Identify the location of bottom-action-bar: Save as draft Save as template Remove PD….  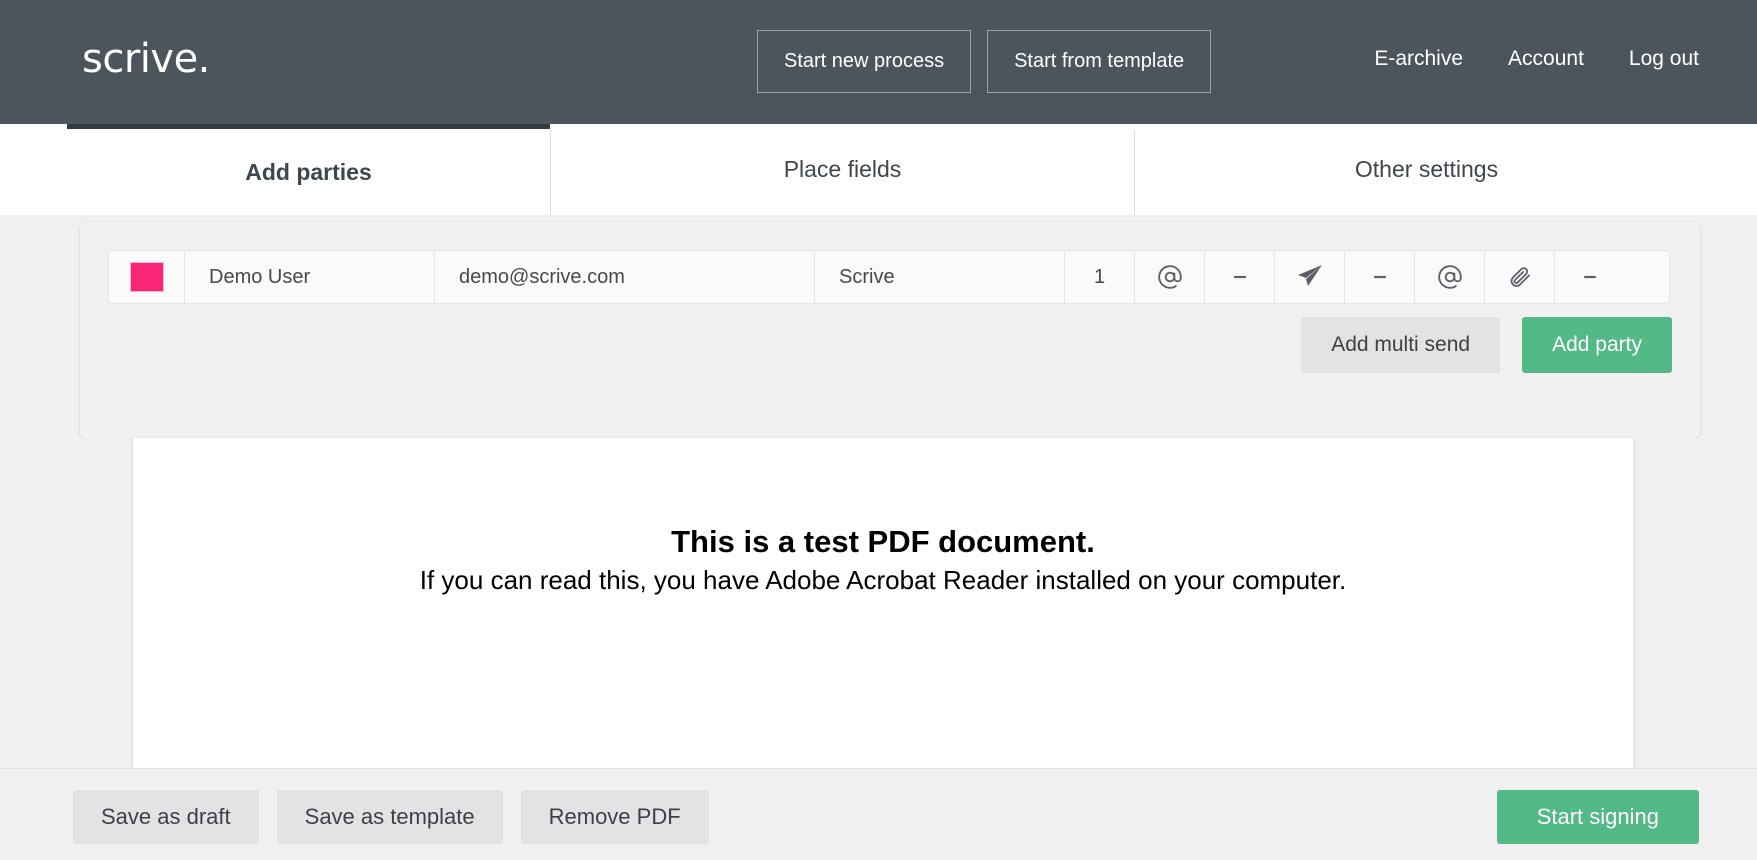
(878, 814).